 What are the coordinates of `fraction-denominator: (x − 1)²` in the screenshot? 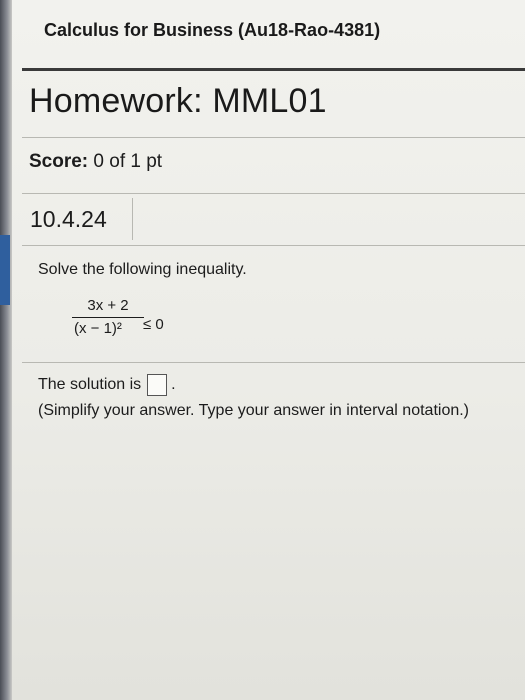 It's located at (98, 328).